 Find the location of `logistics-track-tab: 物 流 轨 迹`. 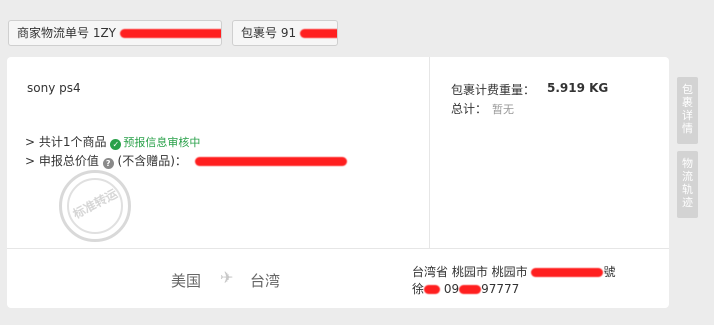

logistics-track-tab: 物 流 轨 迹 is located at coordinates (687, 184).